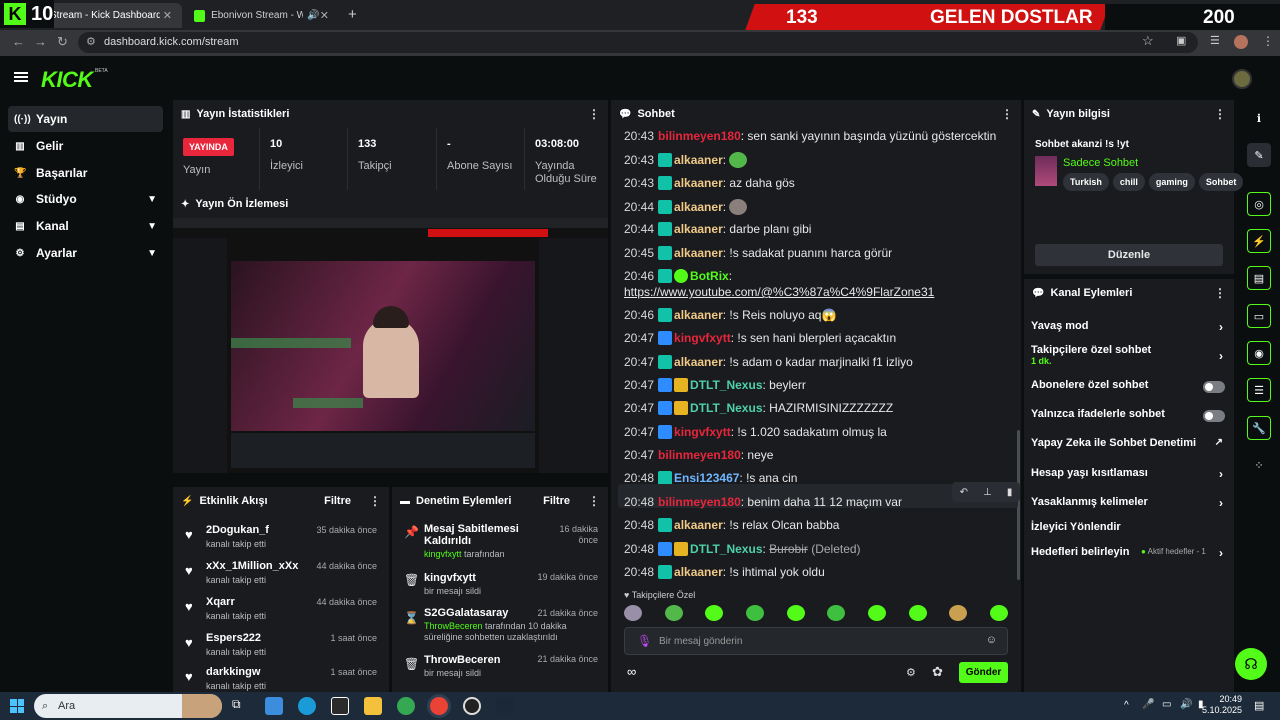  I want to click on url-input: dashboard.kick.com/stream, so click(638, 42).